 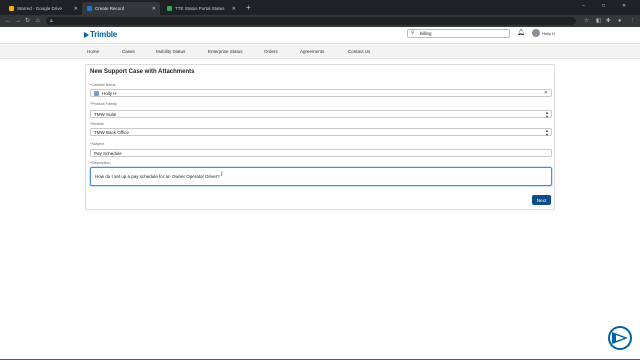 I want to click on lock-icon: 🔒︎, so click(x=51, y=21).